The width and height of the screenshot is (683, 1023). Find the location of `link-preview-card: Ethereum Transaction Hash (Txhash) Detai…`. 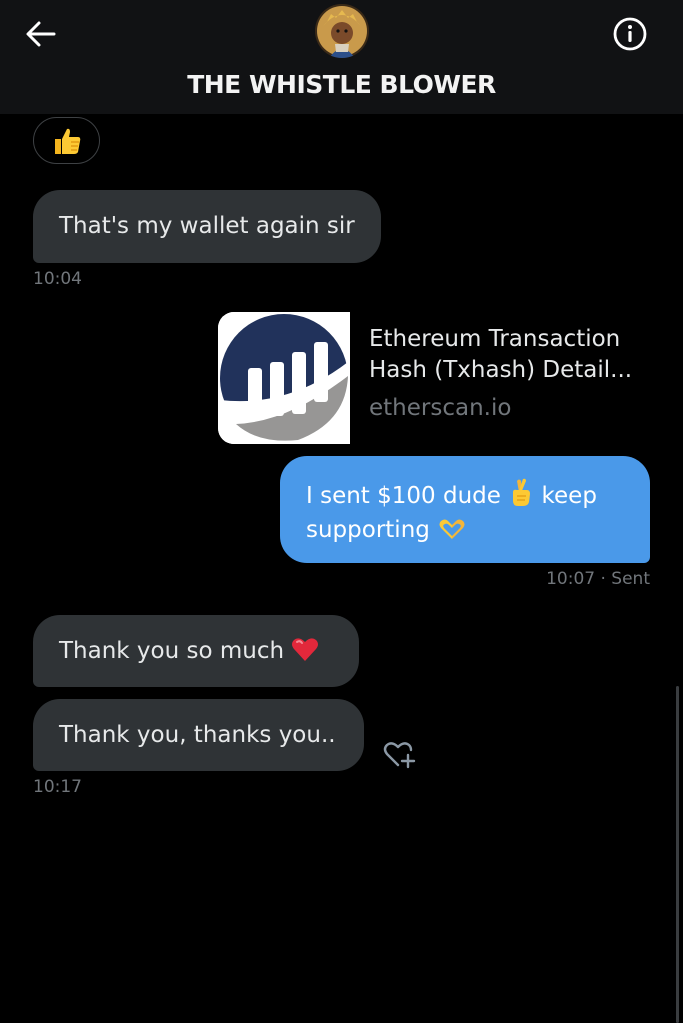

link-preview-card: Ethereum Transaction Hash (Txhash) Detai… is located at coordinates (438, 379).